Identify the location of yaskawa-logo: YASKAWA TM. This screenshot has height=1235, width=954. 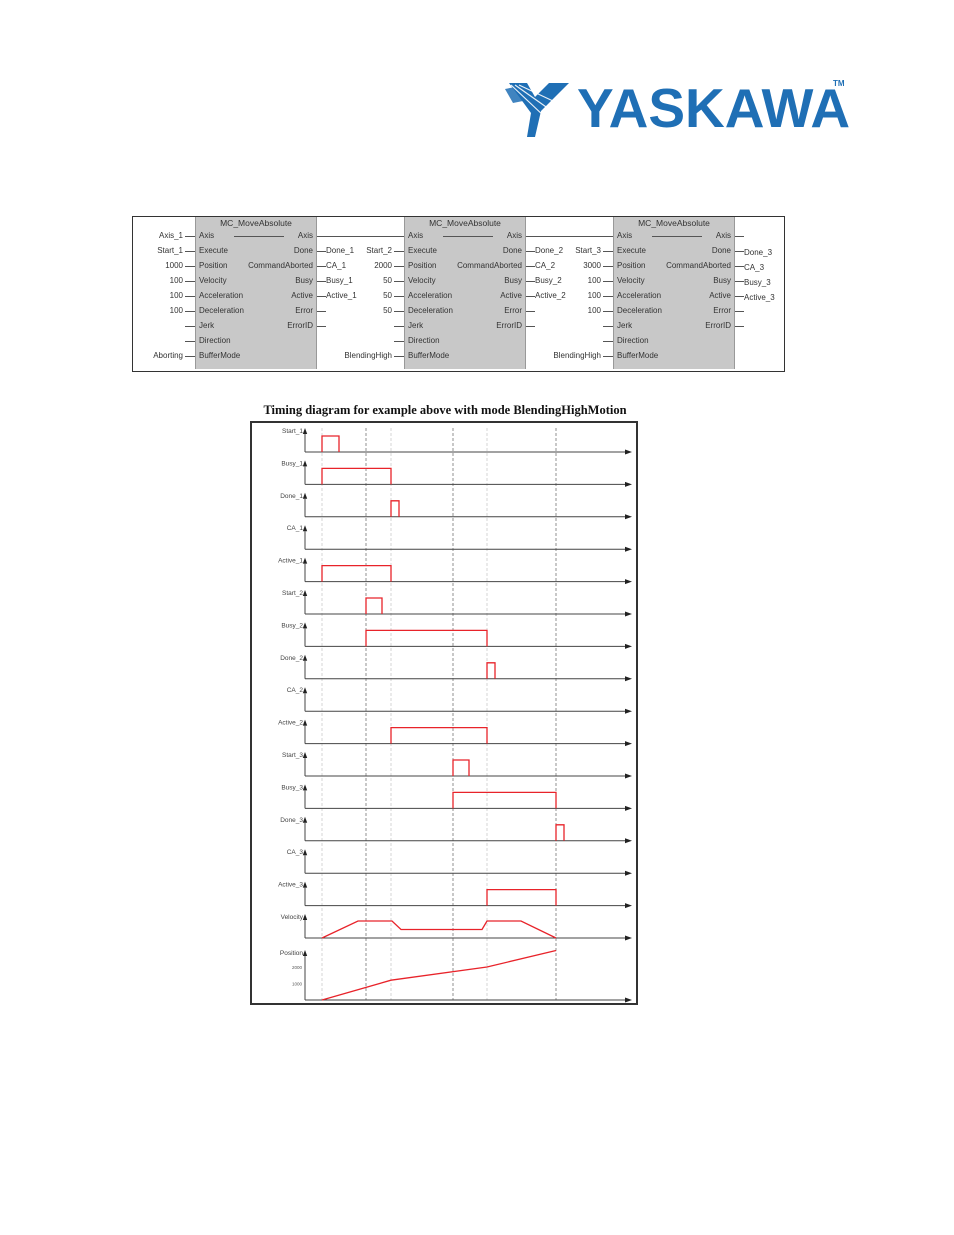
(677, 108).